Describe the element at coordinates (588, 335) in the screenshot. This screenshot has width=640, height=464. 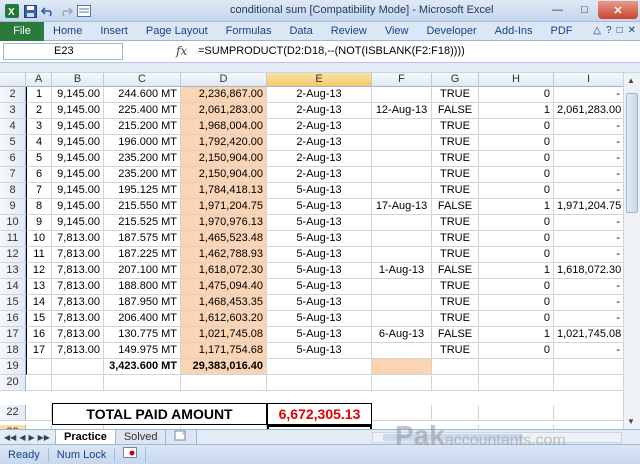
I see `cell-paid-amount: 1,021,745.08` at that location.